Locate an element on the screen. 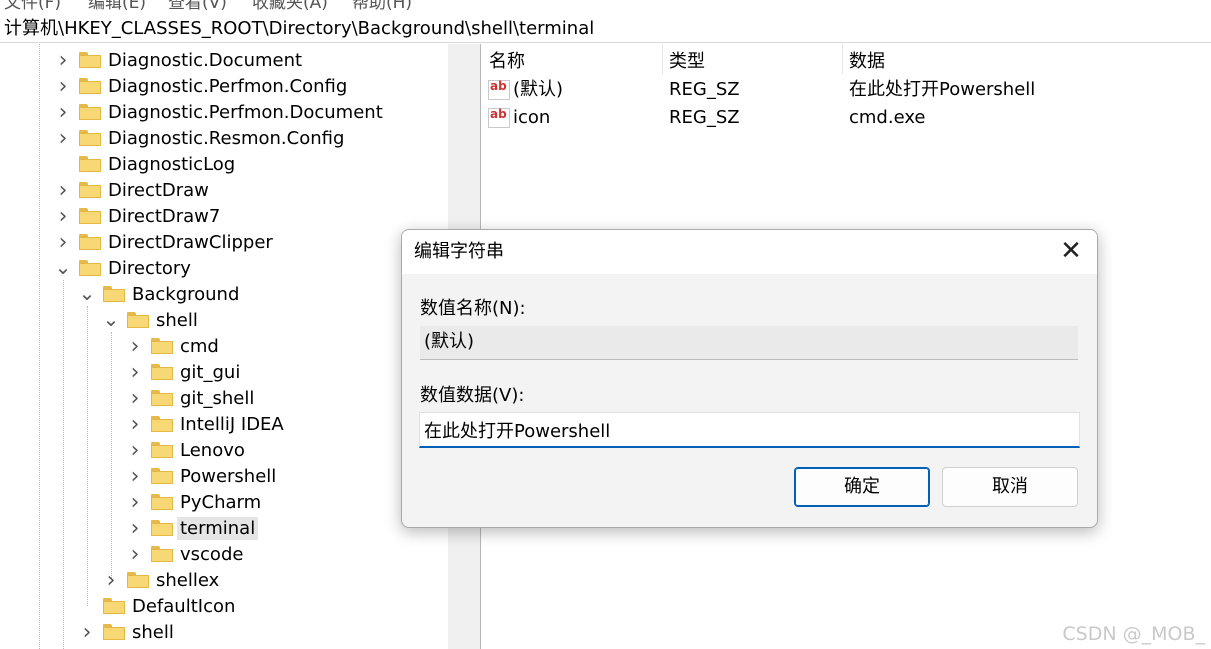 This screenshot has height=649, width=1211. tree-item-label: Lenovo is located at coordinates (212, 450).